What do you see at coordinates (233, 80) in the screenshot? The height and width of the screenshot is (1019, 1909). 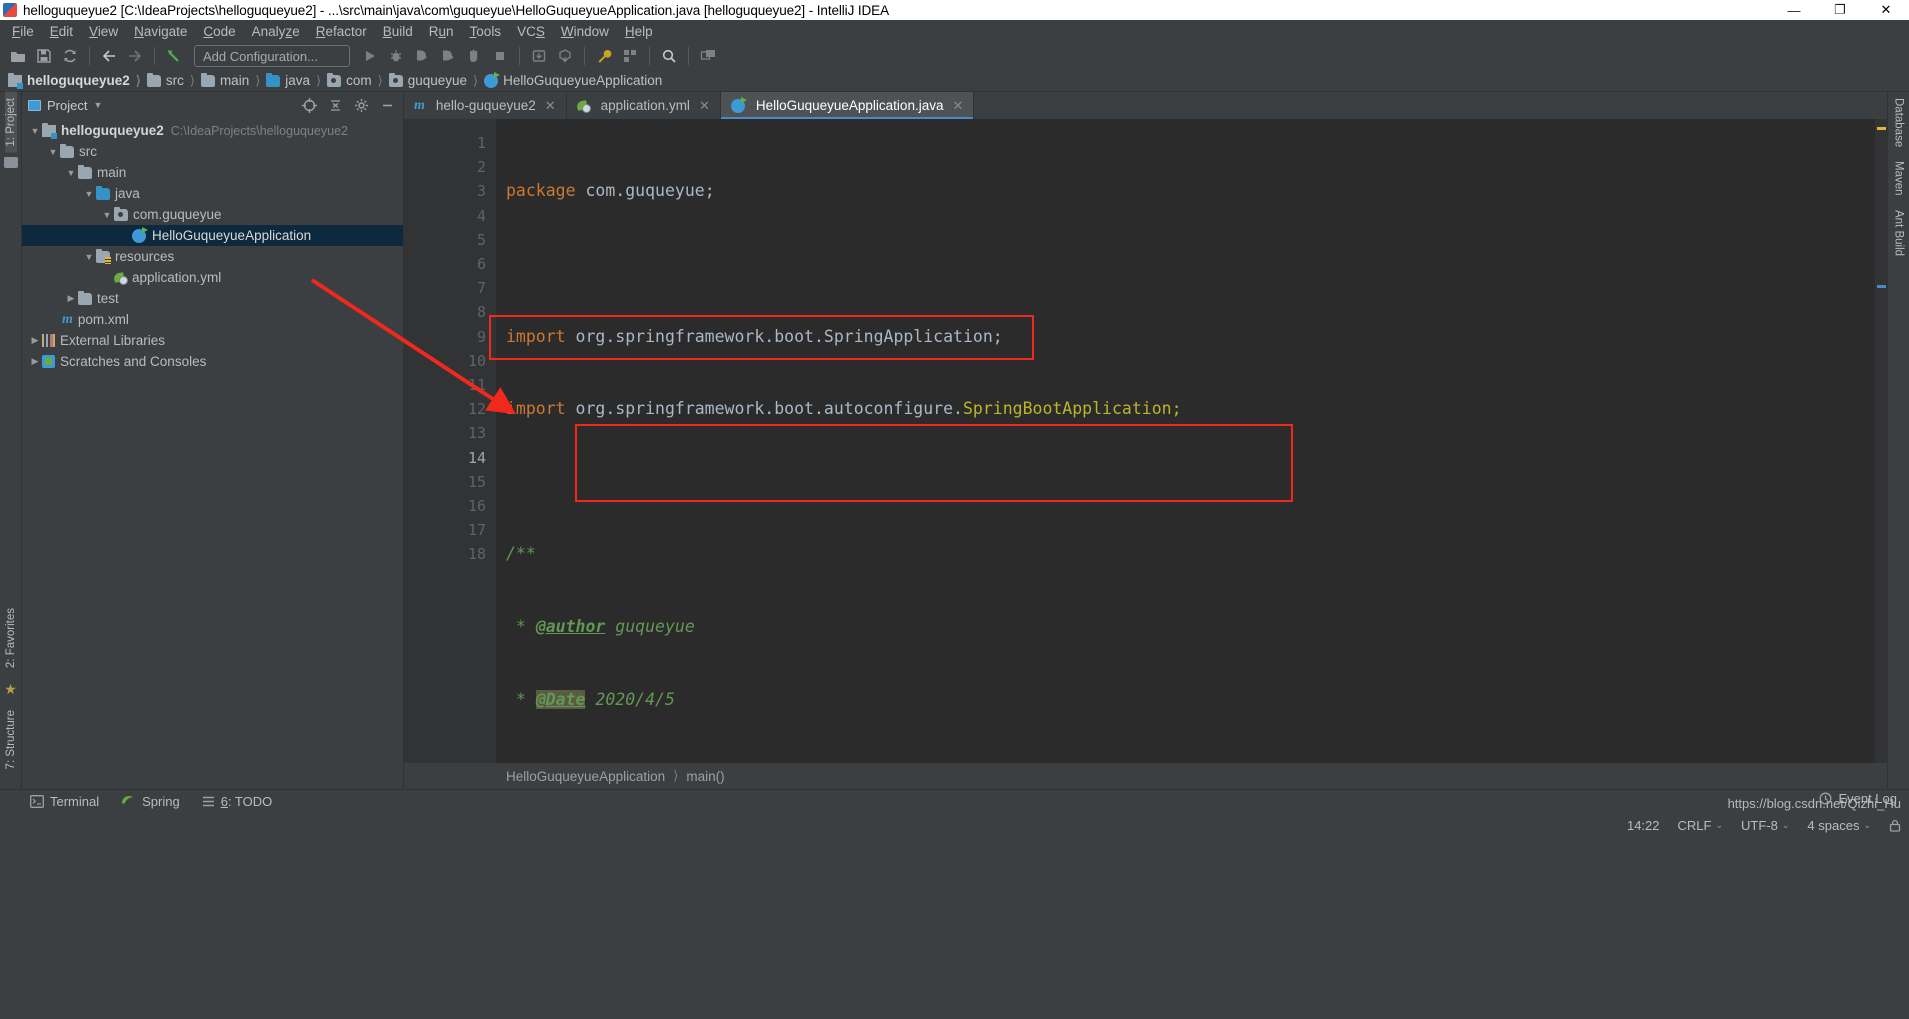 I see `breadcrumb-item-main: main ⟩` at bounding box center [233, 80].